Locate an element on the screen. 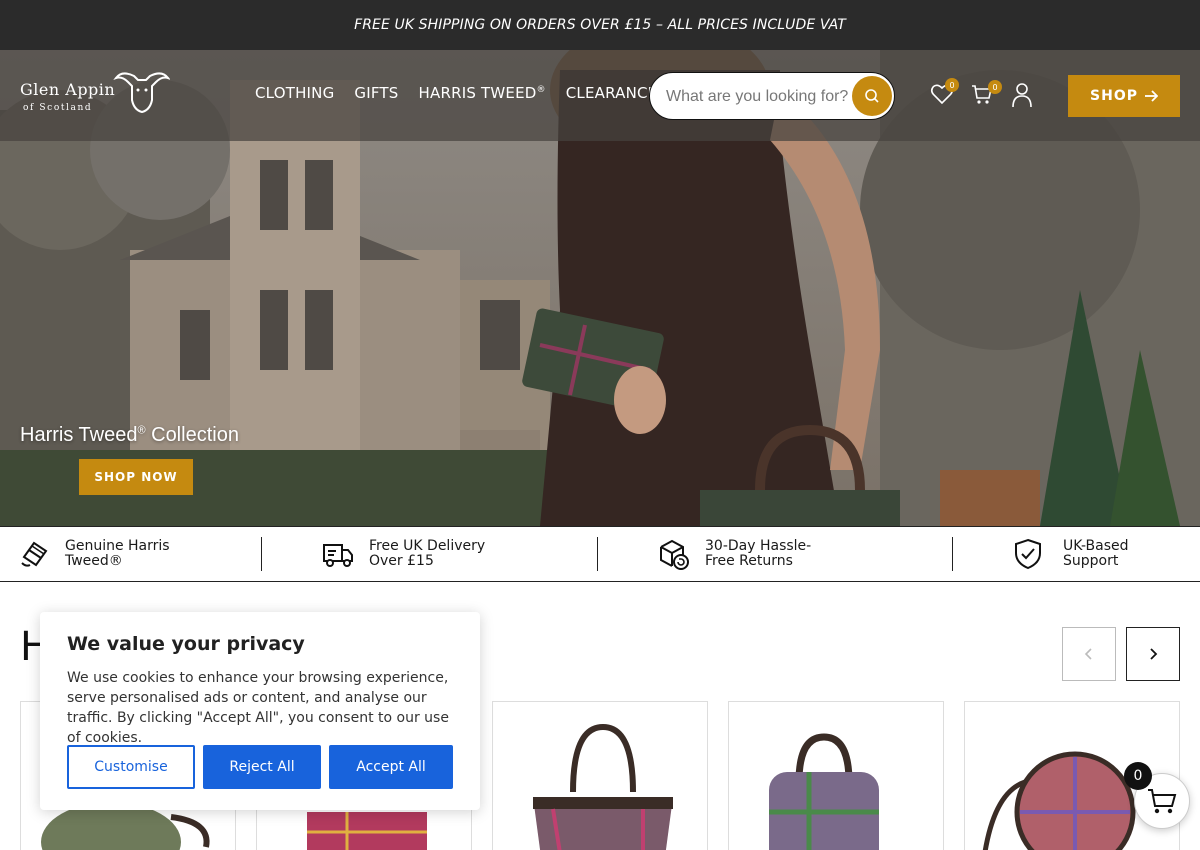  glen-appin-logo: Glen Appin of Scotland is located at coordinates (96, 94).